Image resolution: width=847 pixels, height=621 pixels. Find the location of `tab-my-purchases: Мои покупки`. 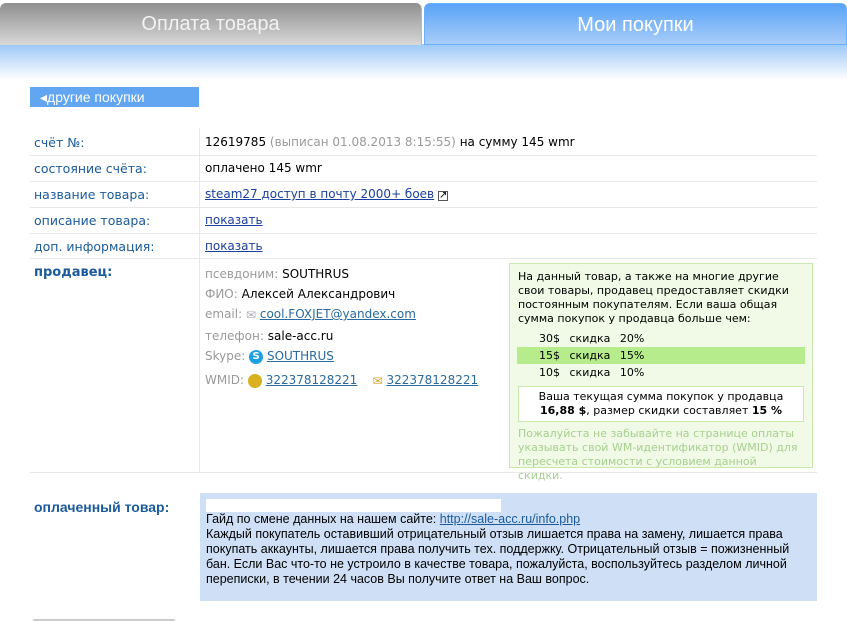

tab-my-purchases: Мои покупки is located at coordinates (635, 24).